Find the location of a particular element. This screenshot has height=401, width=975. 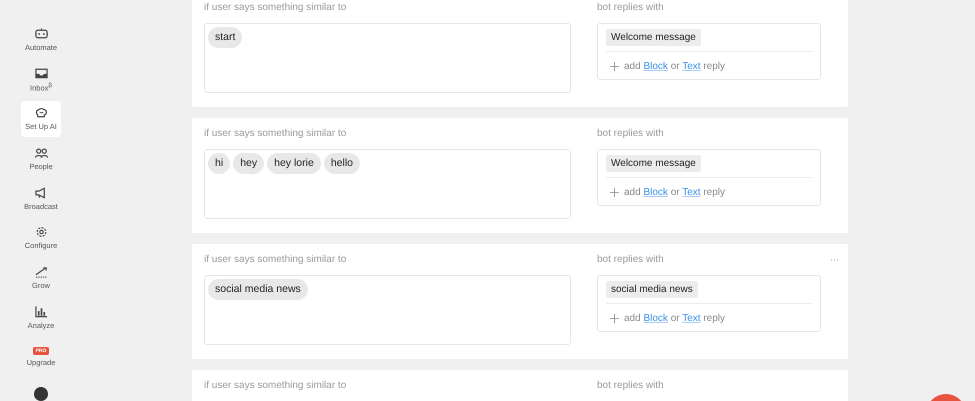

keyword-chip: social media news is located at coordinates (258, 289).